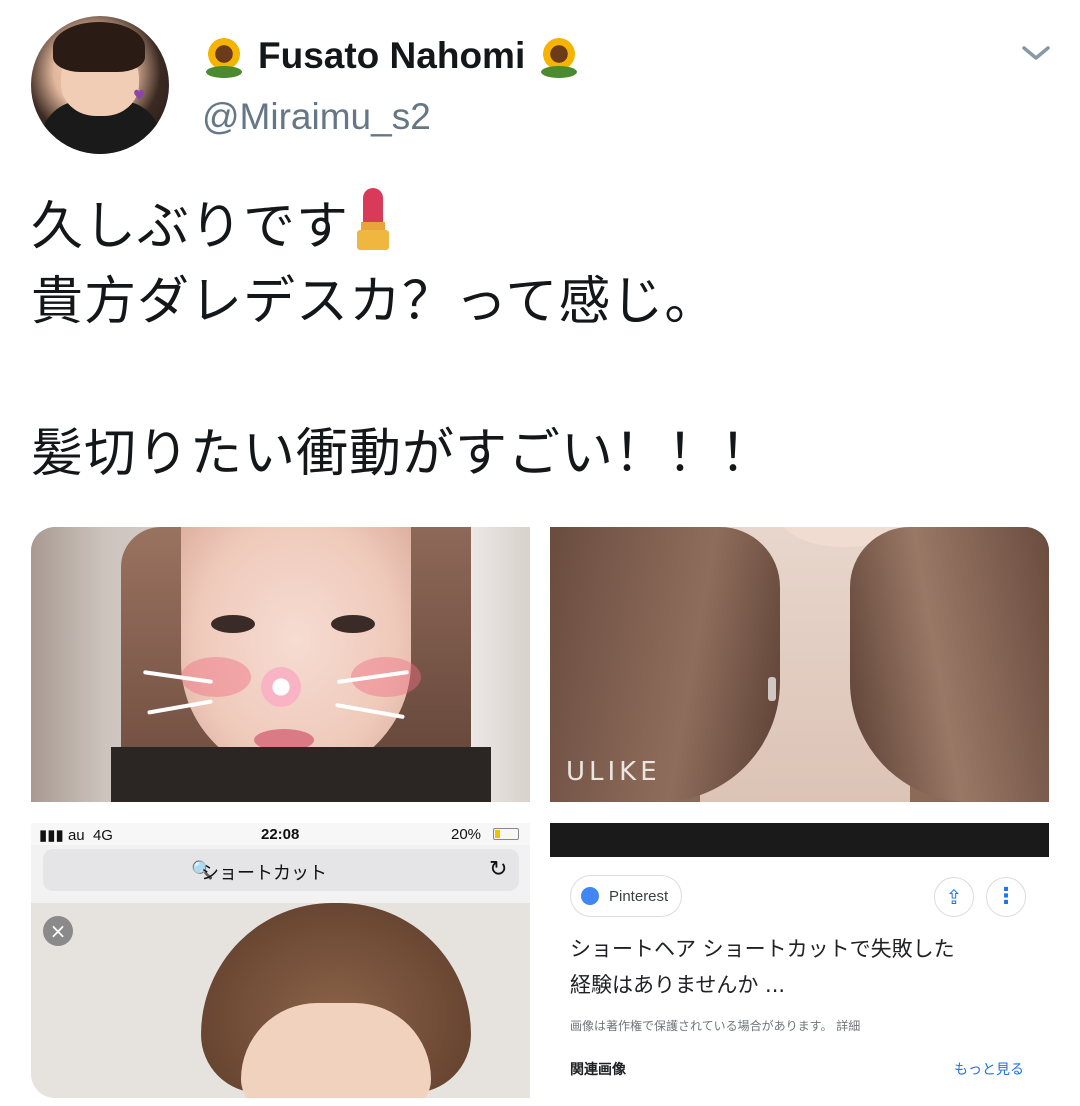 The image size is (1080, 1106). Describe the element at coordinates (373, 219) in the screenshot. I see `lipstick-icon` at that location.